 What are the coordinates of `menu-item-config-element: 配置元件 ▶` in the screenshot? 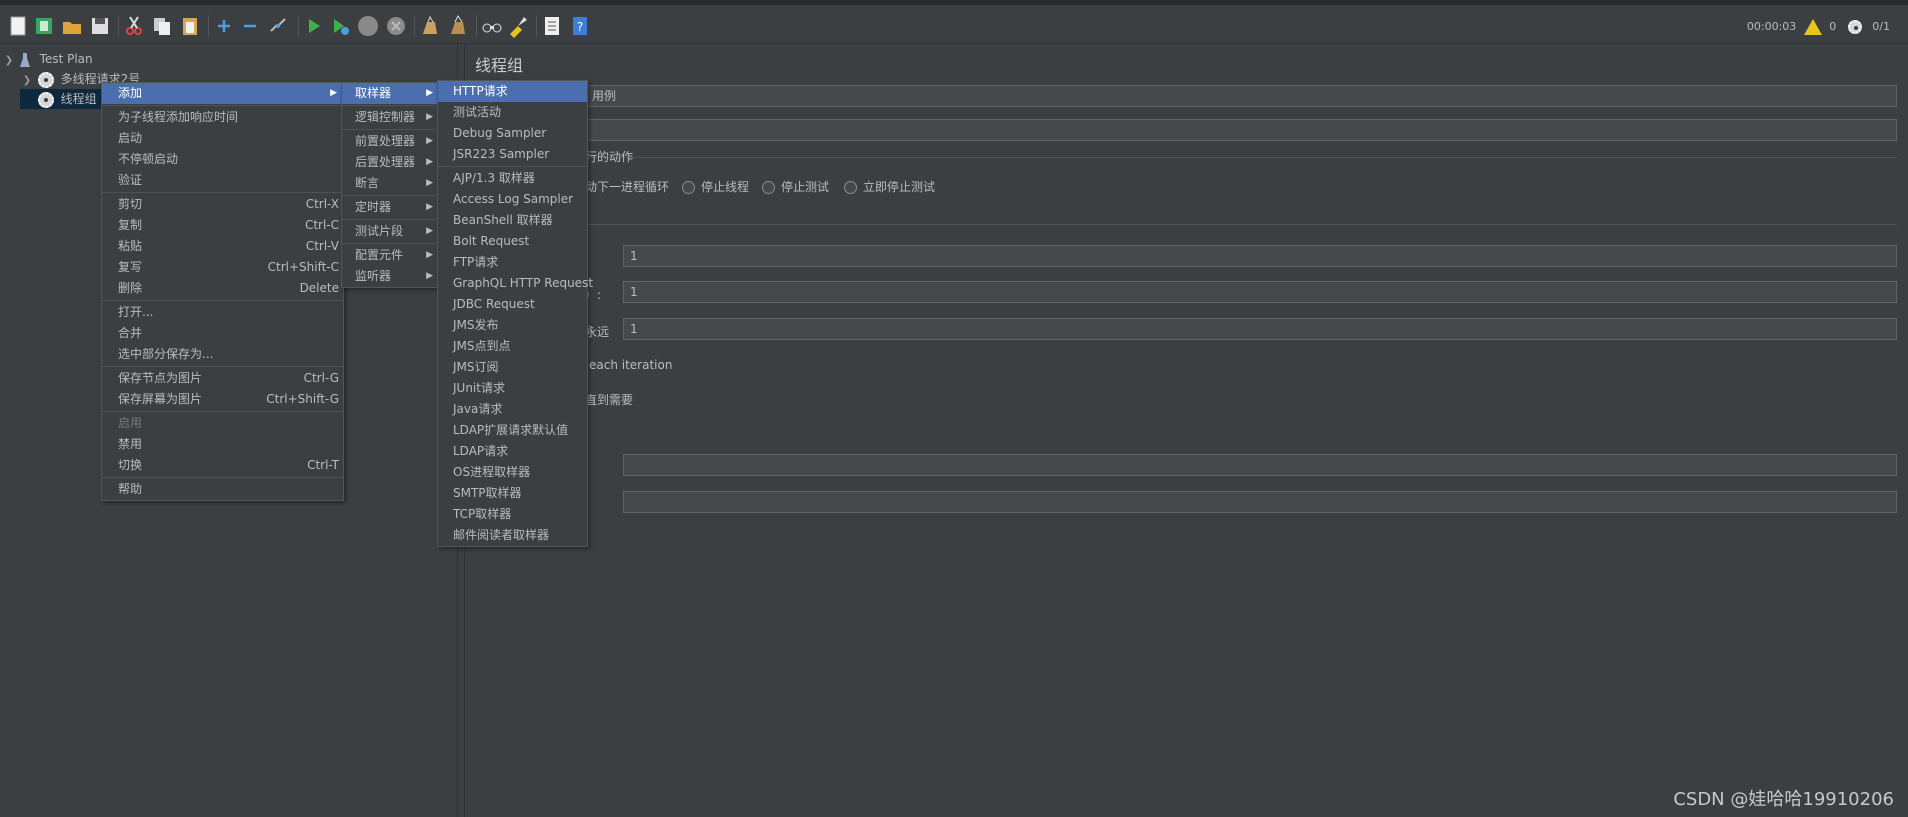 It's located at (390, 255).